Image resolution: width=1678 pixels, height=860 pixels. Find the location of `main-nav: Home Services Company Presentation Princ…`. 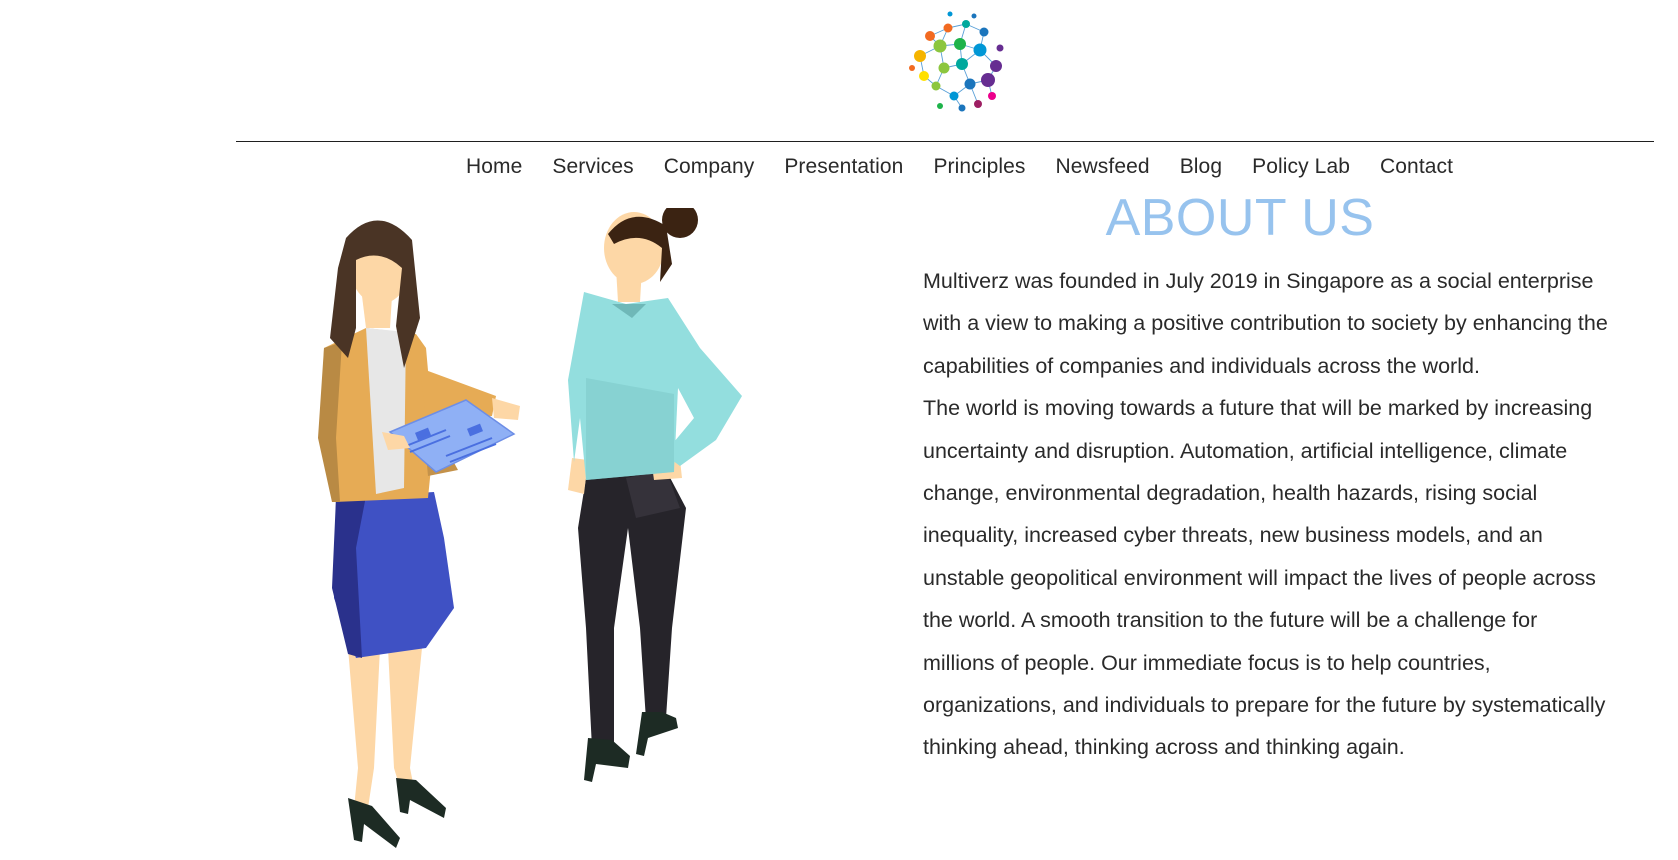

main-nav: Home Services Company Presentation Princ… is located at coordinates (959, 167).